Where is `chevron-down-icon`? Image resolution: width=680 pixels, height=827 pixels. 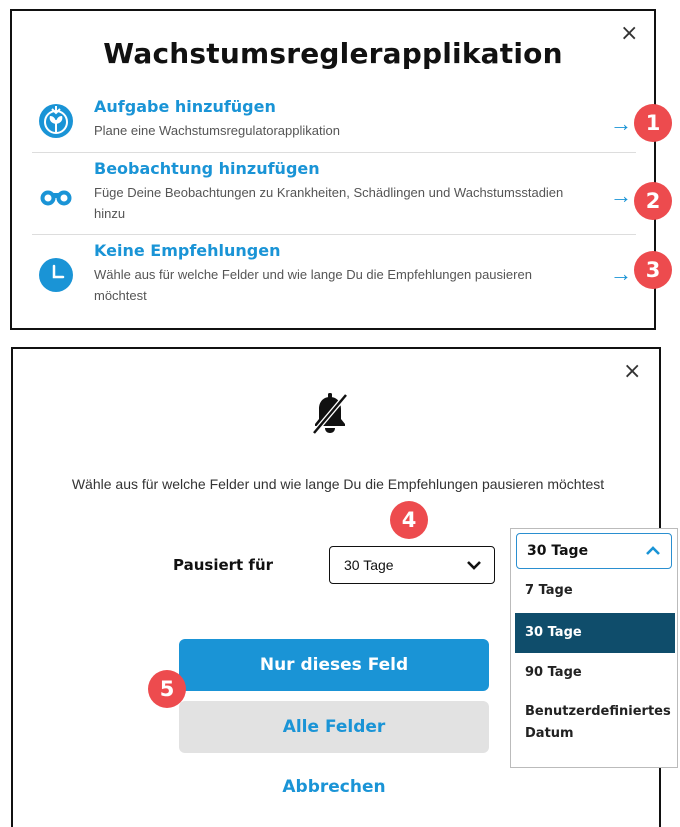 chevron-down-icon is located at coordinates (474, 567).